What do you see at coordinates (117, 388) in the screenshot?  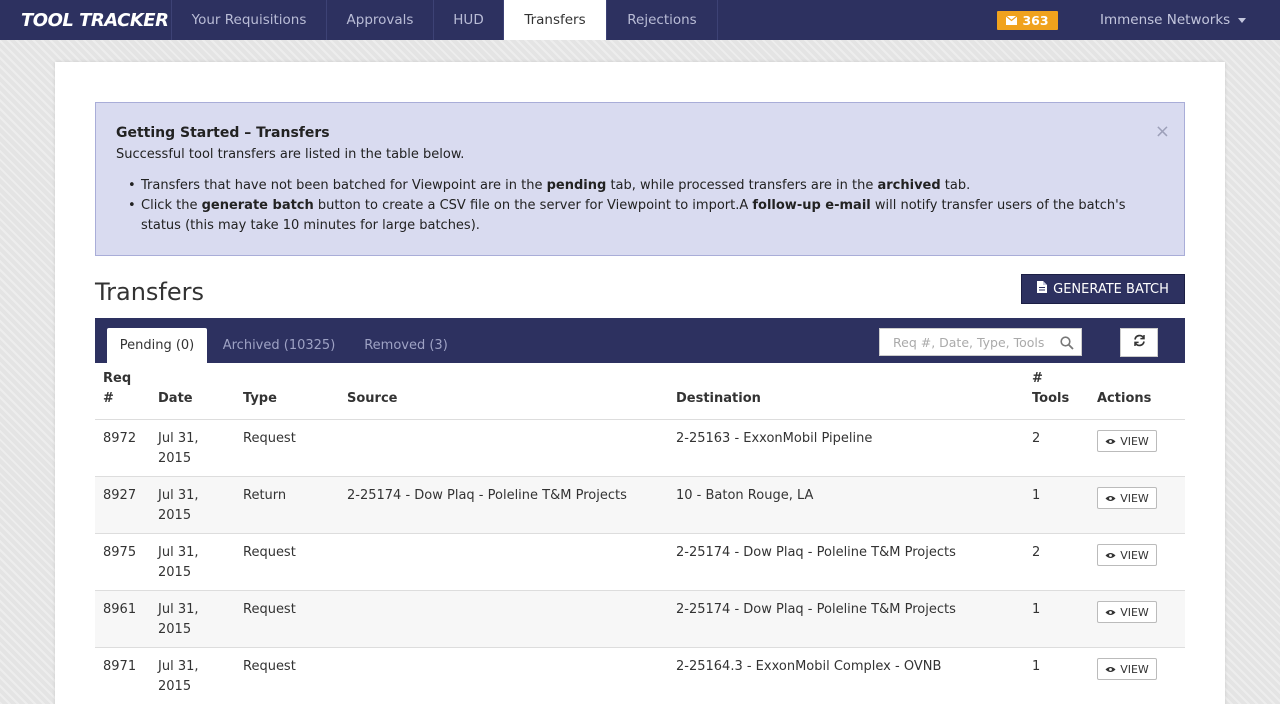 I see `col-header-req: Req #` at bounding box center [117, 388].